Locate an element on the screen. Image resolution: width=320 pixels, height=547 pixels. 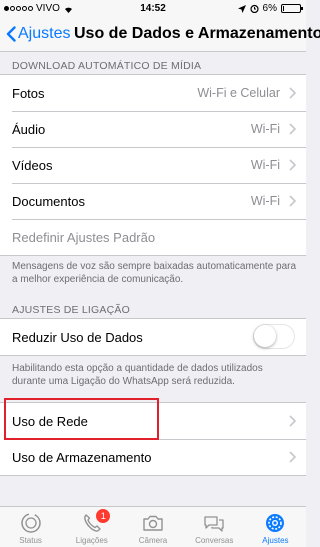
tab-camera: Câmera is located at coordinates (152, 527).